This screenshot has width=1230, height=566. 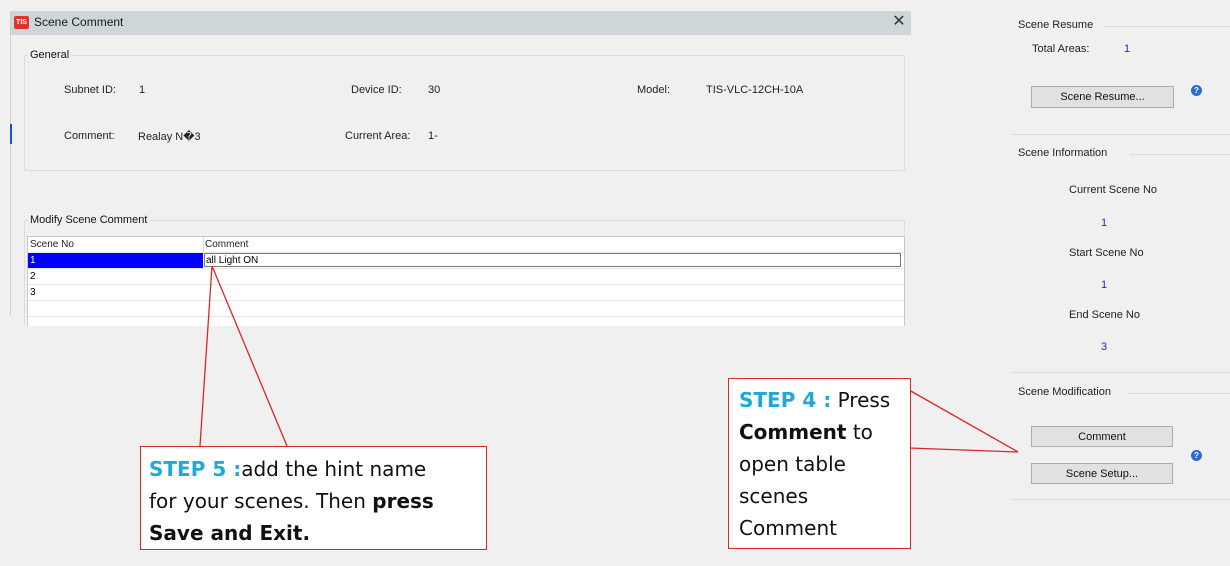 I want to click on step4-pointer, so click(x=963, y=421).